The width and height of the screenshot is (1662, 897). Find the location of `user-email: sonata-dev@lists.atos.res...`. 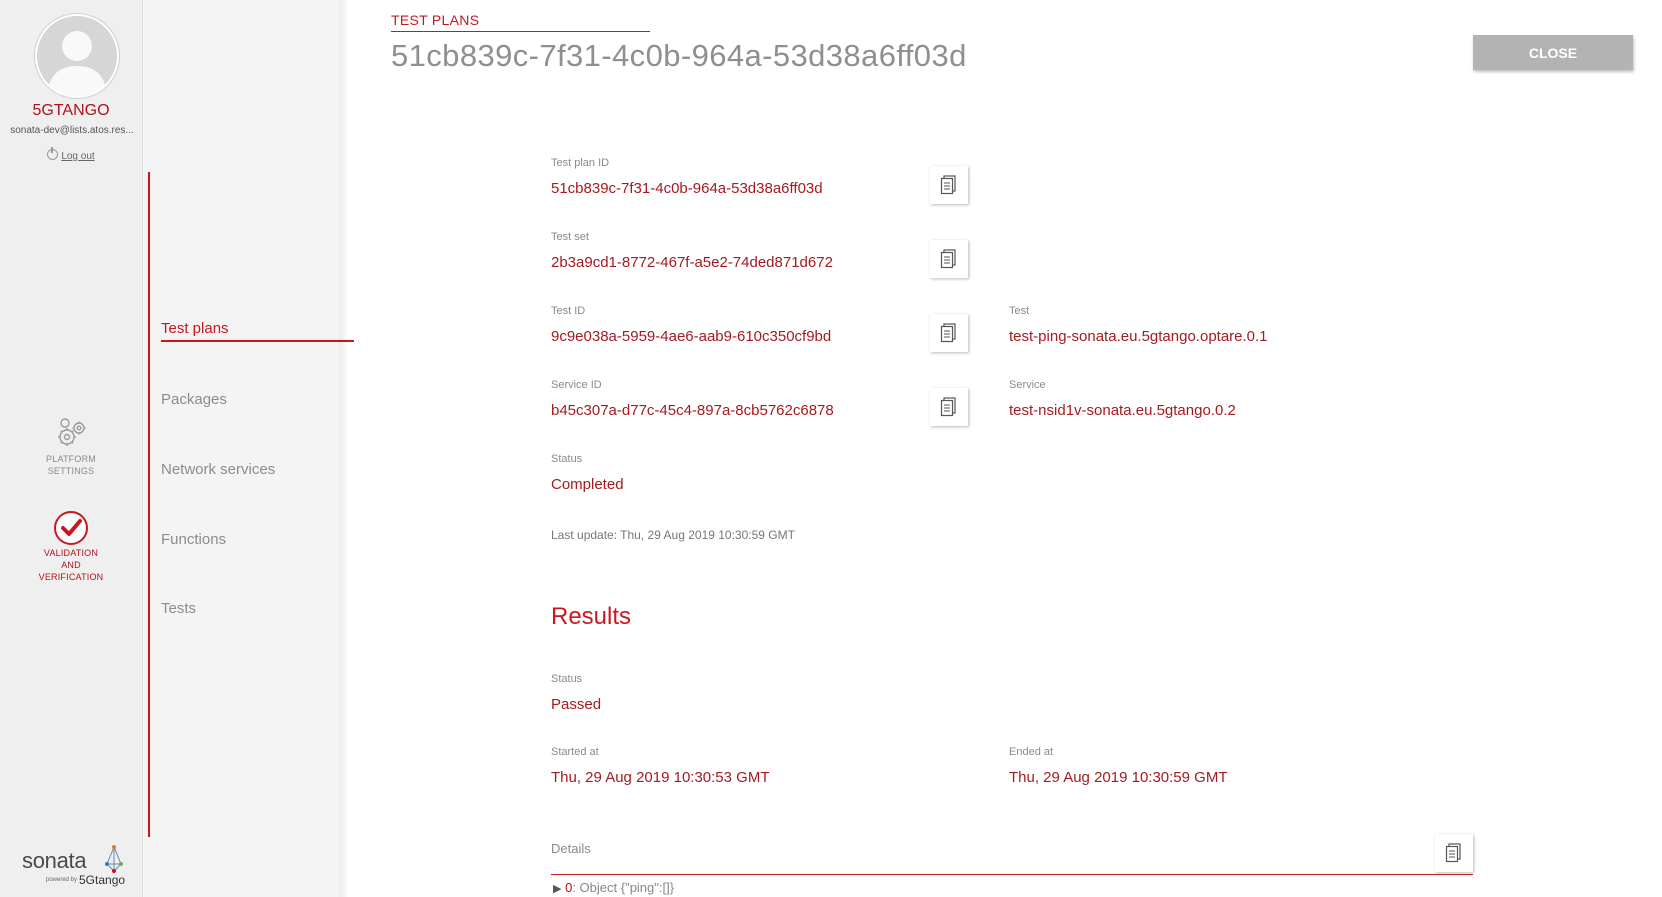

user-email: sonata-dev@lists.atos.res... is located at coordinates (72, 130).